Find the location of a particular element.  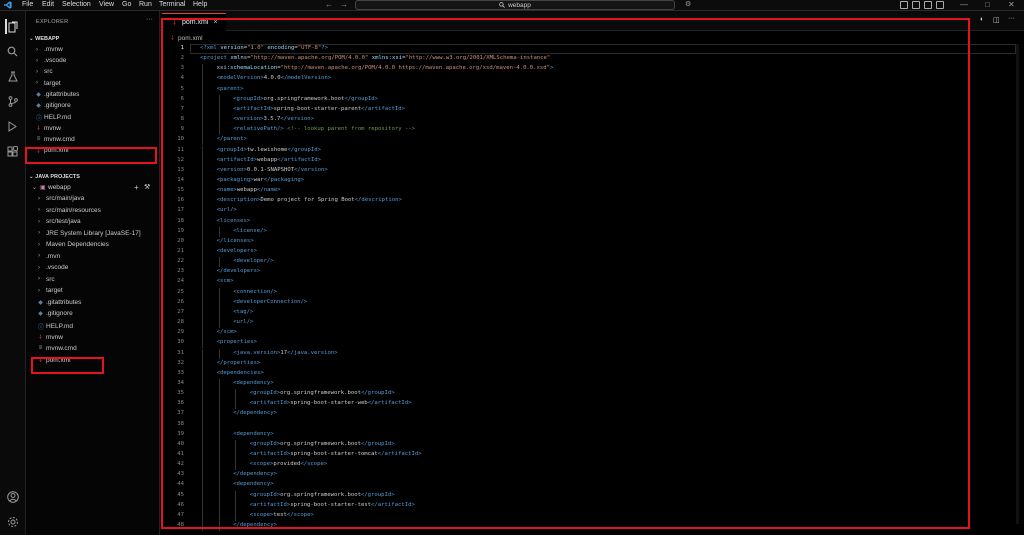

java-project-root: ⌄ ▣ webapp is located at coordinates (51, 187).